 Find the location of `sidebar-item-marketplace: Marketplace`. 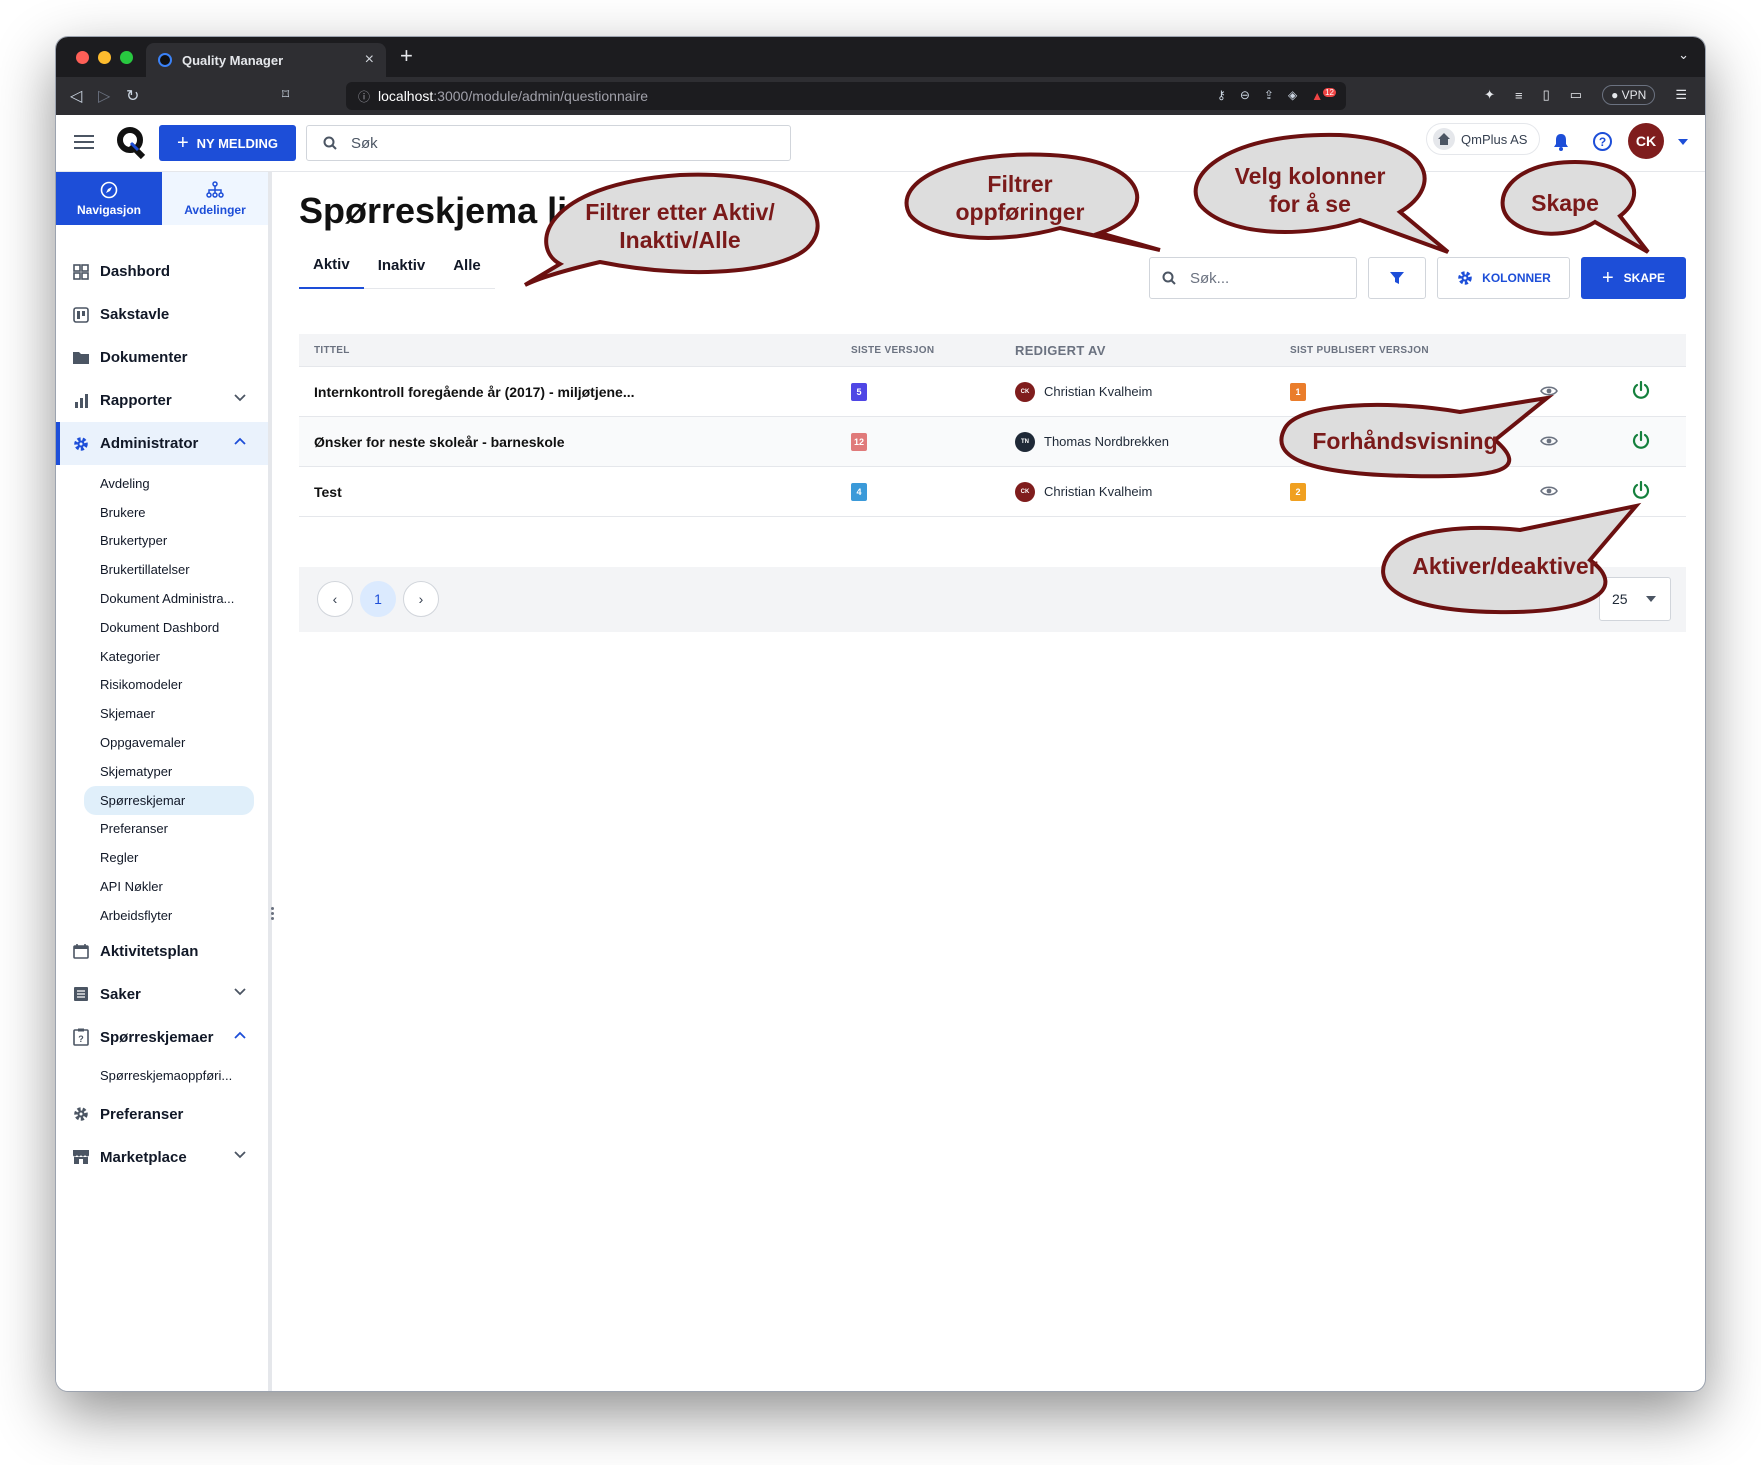

sidebar-item-marketplace: Marketplace is located at coordinates (162, 1157).